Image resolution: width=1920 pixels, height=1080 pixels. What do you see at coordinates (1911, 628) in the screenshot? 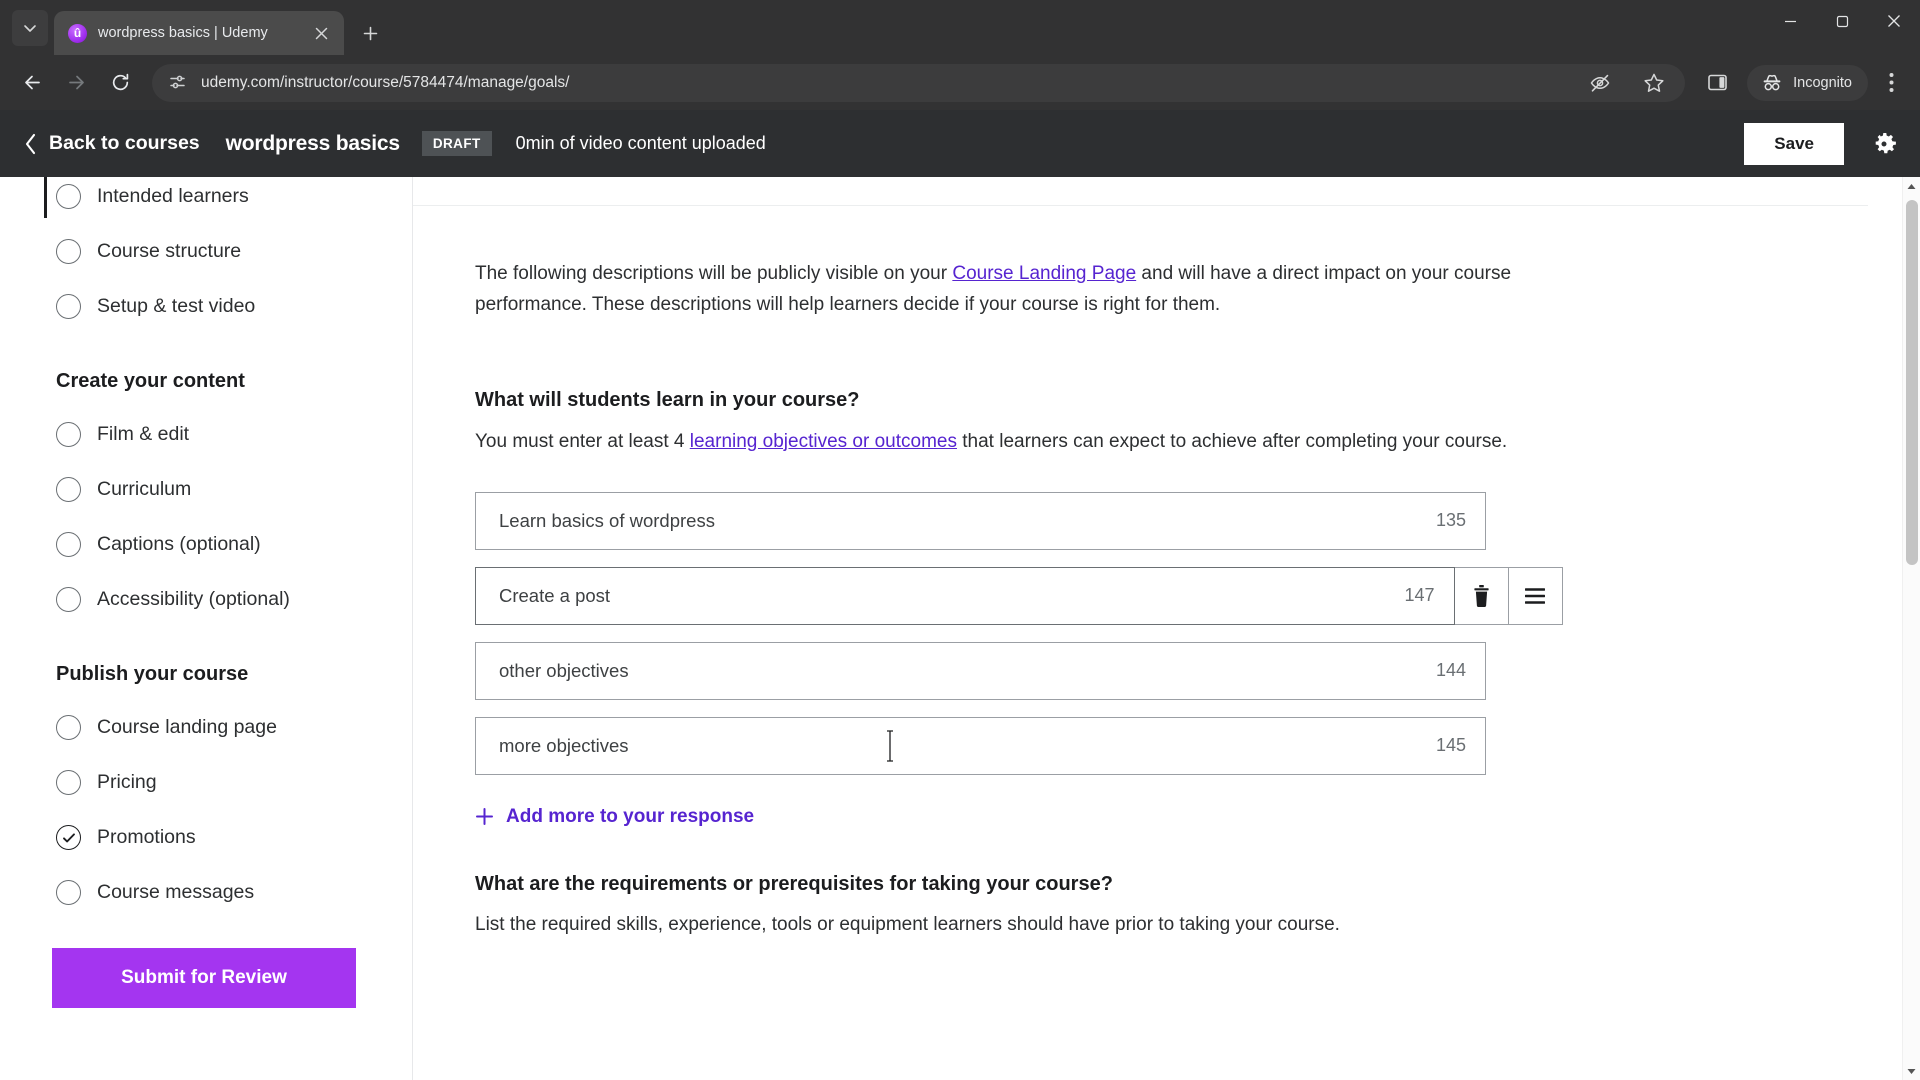
I see `page-scrollbar` at bounding box center [1911, 628].